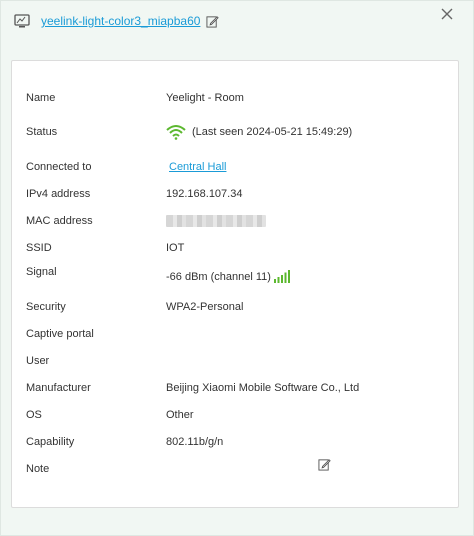 The width and height of the screenshot is (474, 536). What do you see at coordinates (39, 248) in the screenshot?
I see `ssid-label: SSID` at bounding box center [39, 248].